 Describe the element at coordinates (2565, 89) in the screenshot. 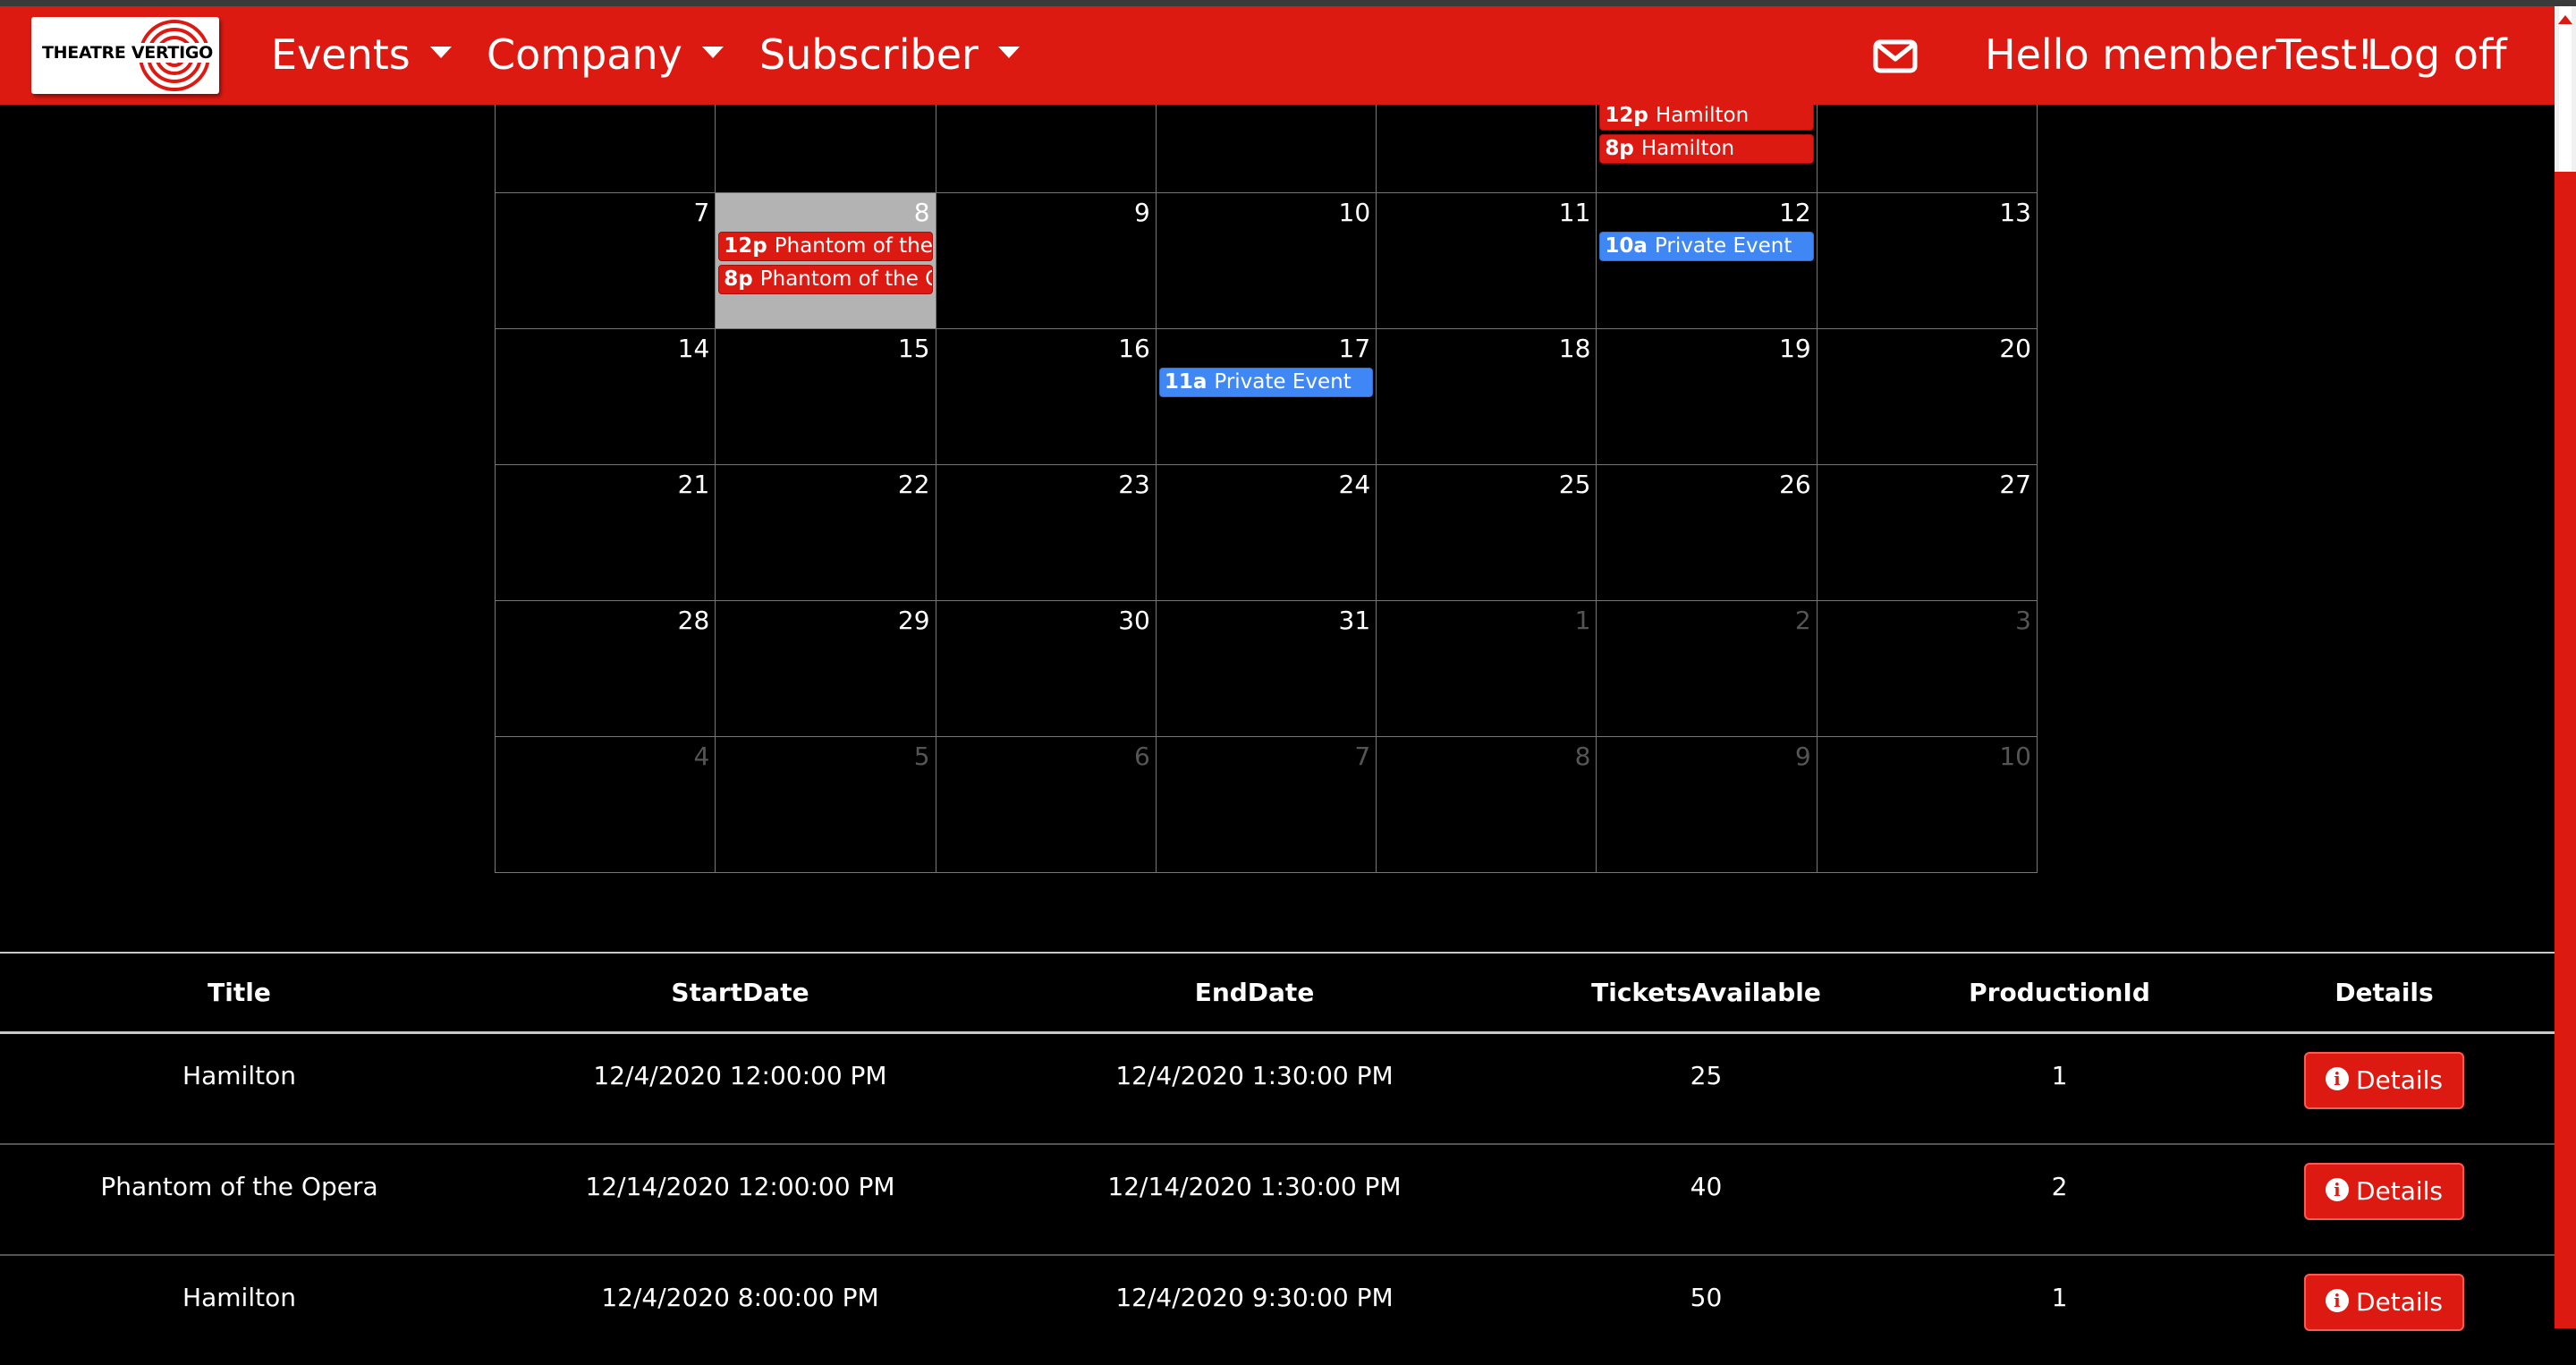

I see `scrollbar-thumb` at that location.